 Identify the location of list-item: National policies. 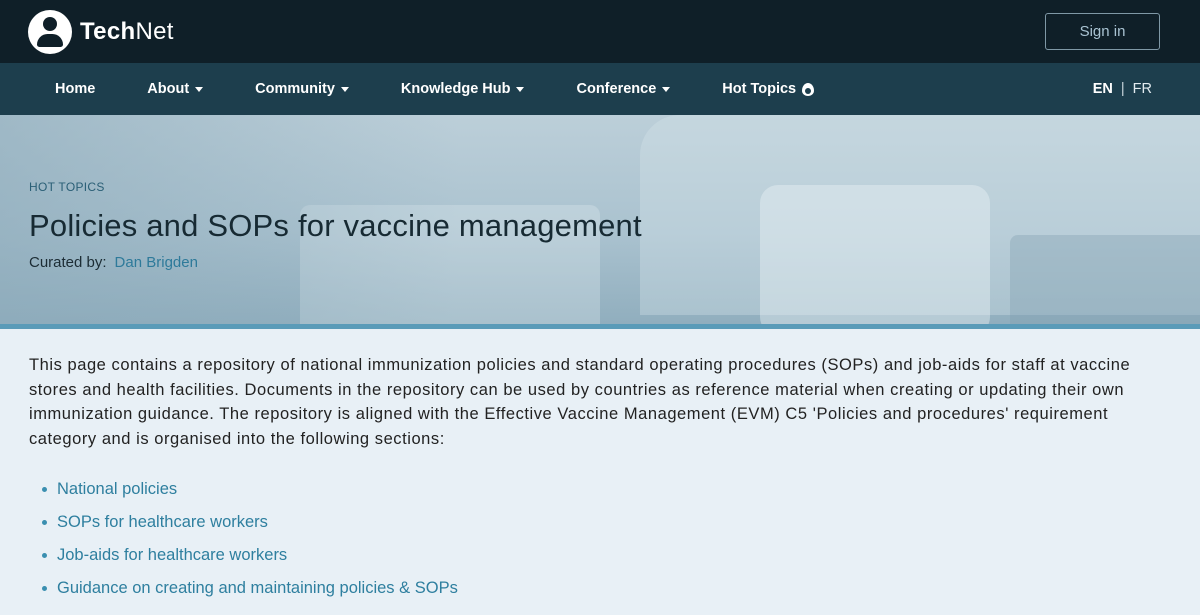
(606, 489).